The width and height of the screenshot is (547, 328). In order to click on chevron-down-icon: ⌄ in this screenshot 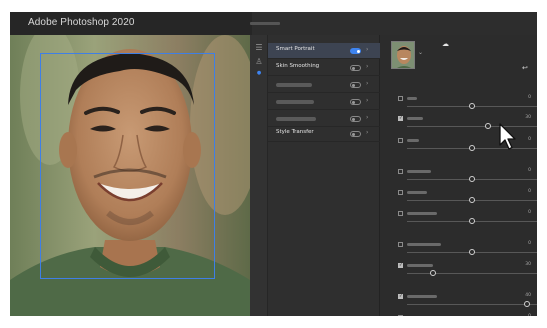, I will do `click(420, 52)`.